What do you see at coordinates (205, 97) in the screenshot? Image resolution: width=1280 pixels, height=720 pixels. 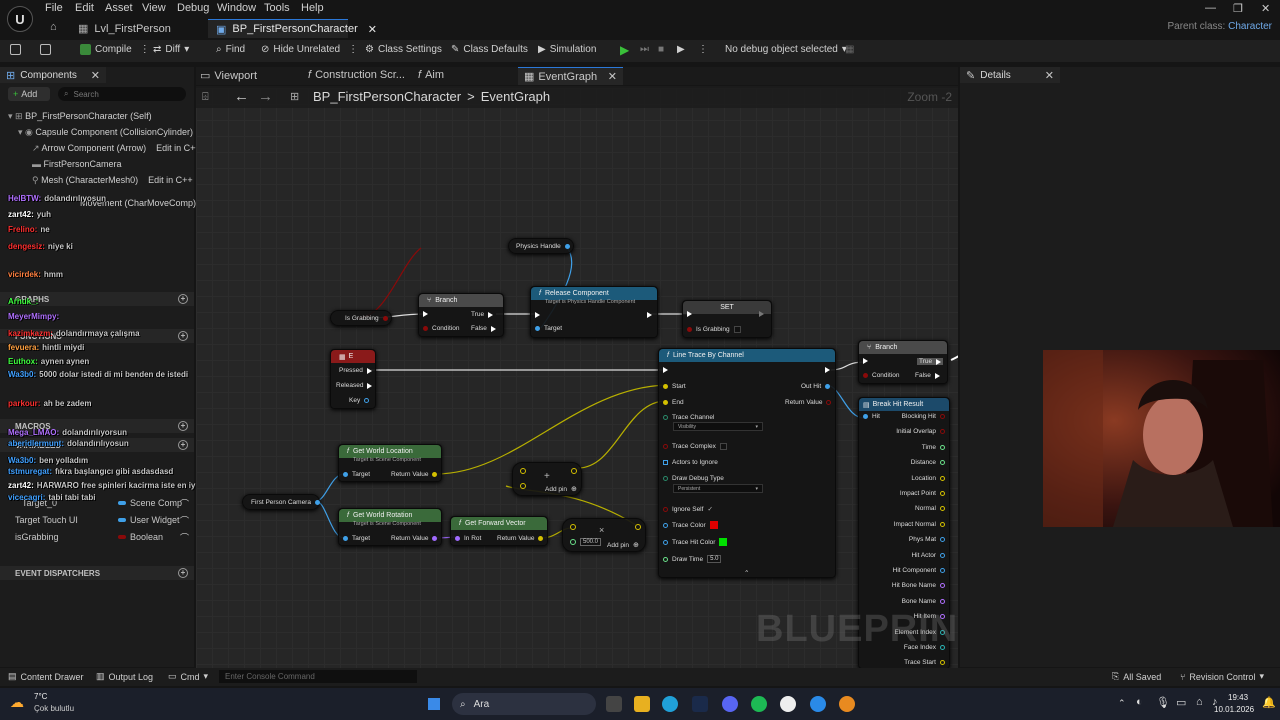 I see `graph-menu-icon: ⌹` at bounding box center [205, 97].